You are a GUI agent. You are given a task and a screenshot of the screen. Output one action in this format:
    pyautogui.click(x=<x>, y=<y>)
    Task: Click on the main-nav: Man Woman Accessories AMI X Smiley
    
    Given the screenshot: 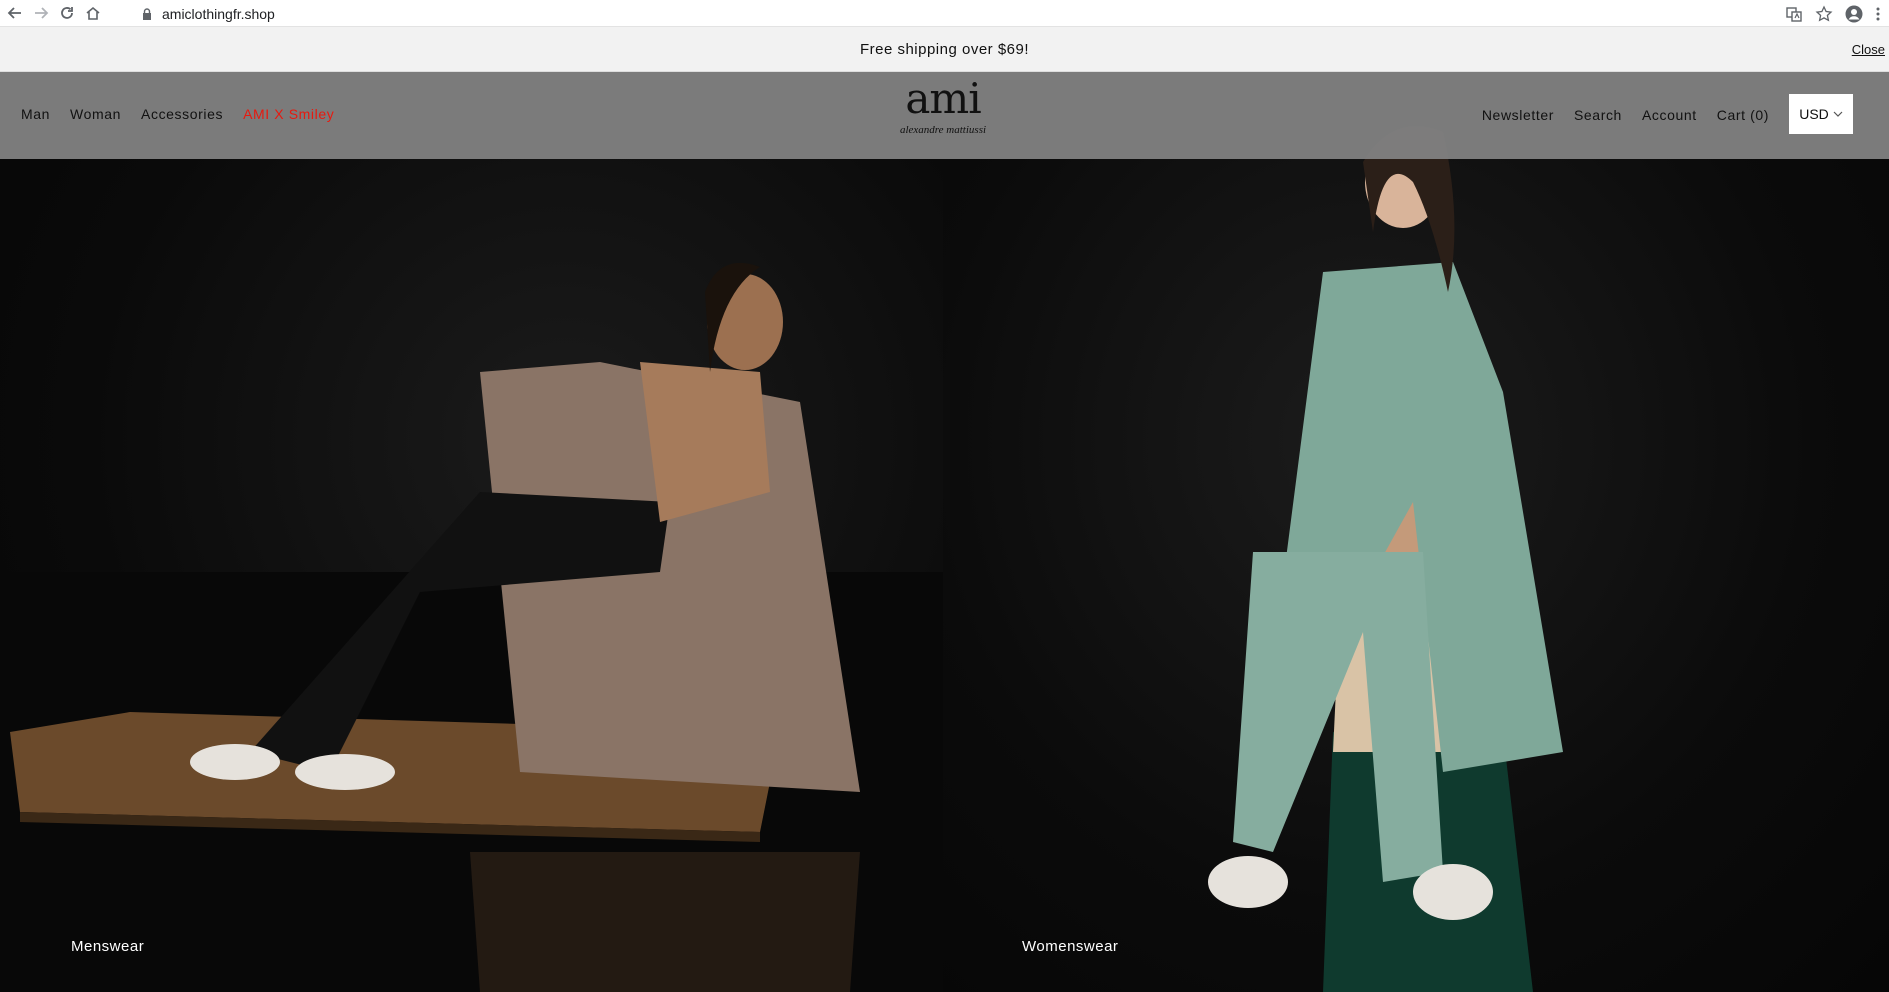 What is the action you would take?
    pyautogui.click(x=177, y=114)
    